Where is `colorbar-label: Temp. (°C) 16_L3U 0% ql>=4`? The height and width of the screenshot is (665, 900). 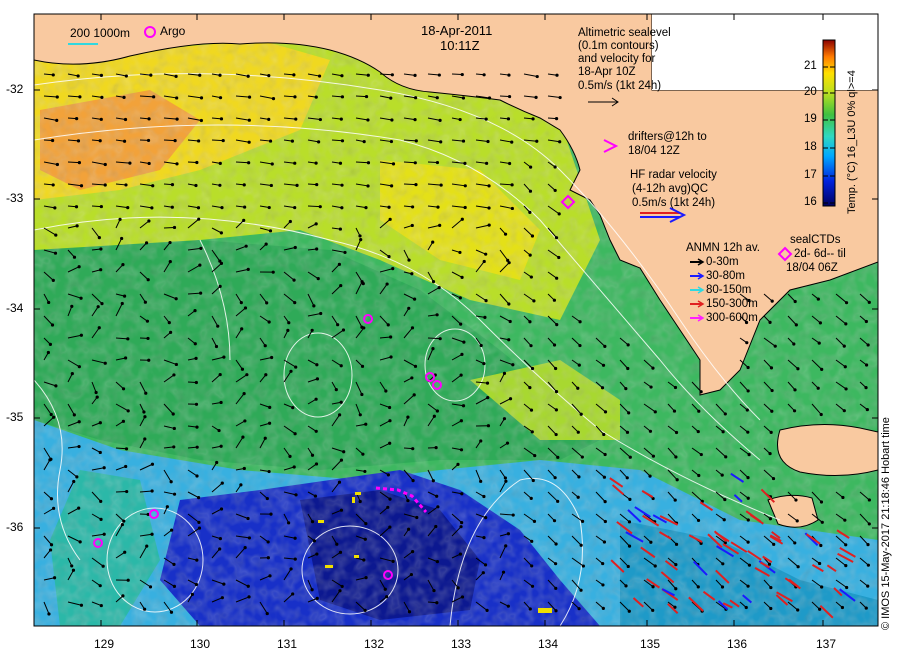
colorbar-label: Temp. (°C) 16_L3U 0% ql>=4 is located at coordinates (852, 142).